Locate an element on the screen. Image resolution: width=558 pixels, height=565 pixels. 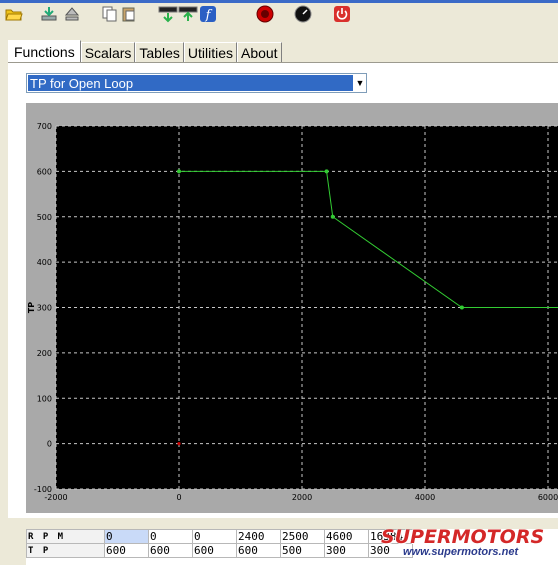
table-row-rpm: R P M 0 0 0 2400 2500 4600 16384 is located at coordinates (219, 536).